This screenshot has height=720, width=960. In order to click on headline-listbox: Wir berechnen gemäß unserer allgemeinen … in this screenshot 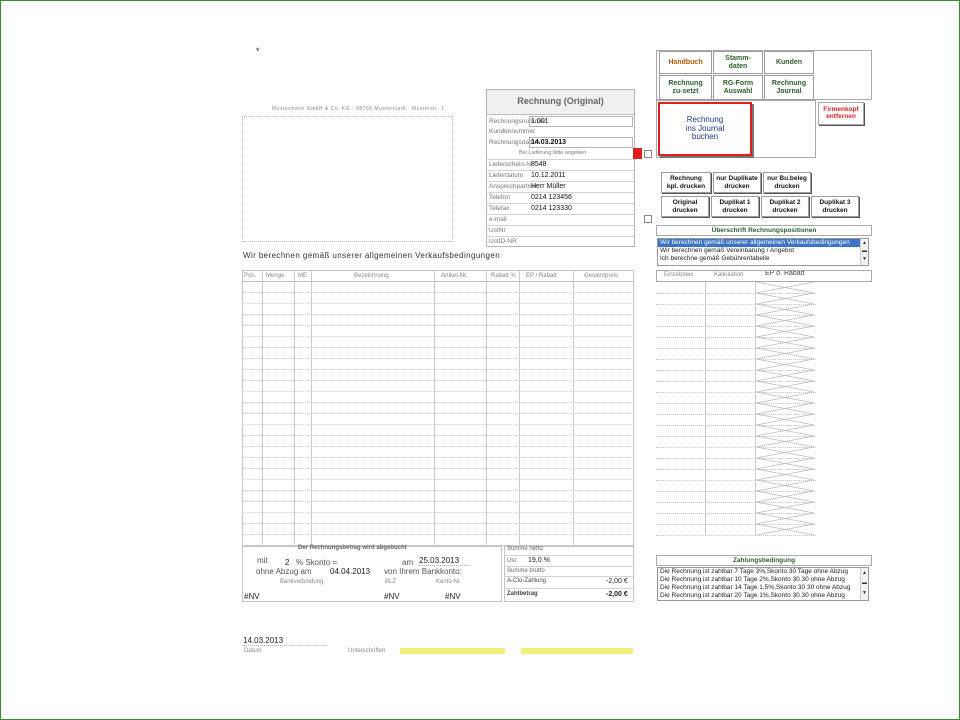, I will do `click(763, 252)`.